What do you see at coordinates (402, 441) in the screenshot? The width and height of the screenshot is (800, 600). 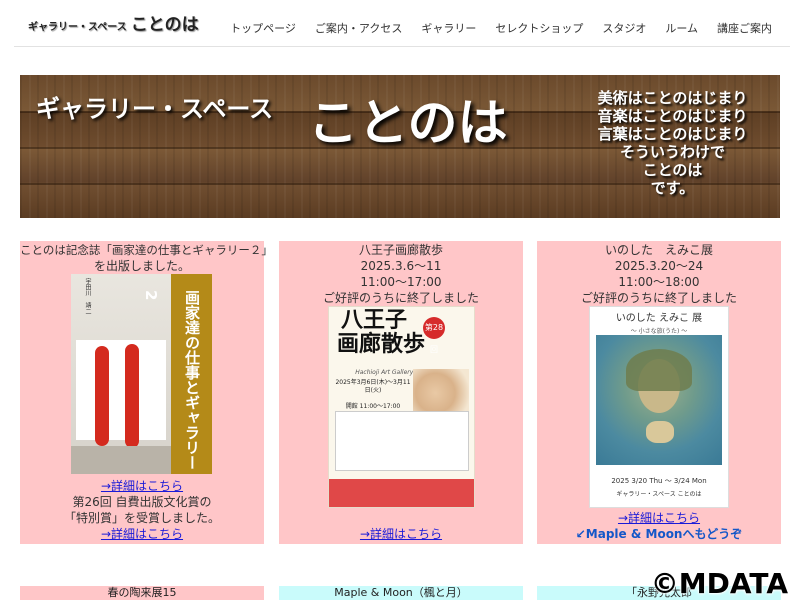 I see `poster-info-box` at bounding box center [402, 441].